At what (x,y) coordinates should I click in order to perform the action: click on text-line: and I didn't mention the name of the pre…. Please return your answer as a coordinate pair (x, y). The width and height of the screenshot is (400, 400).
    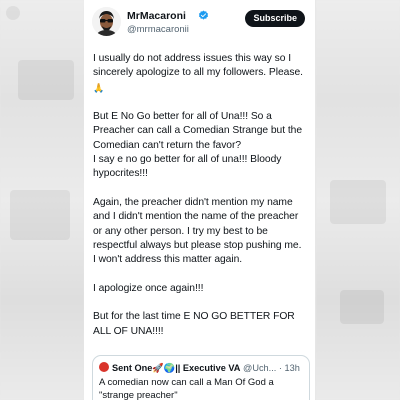
    Looking at the image, I should click on (196, 217).